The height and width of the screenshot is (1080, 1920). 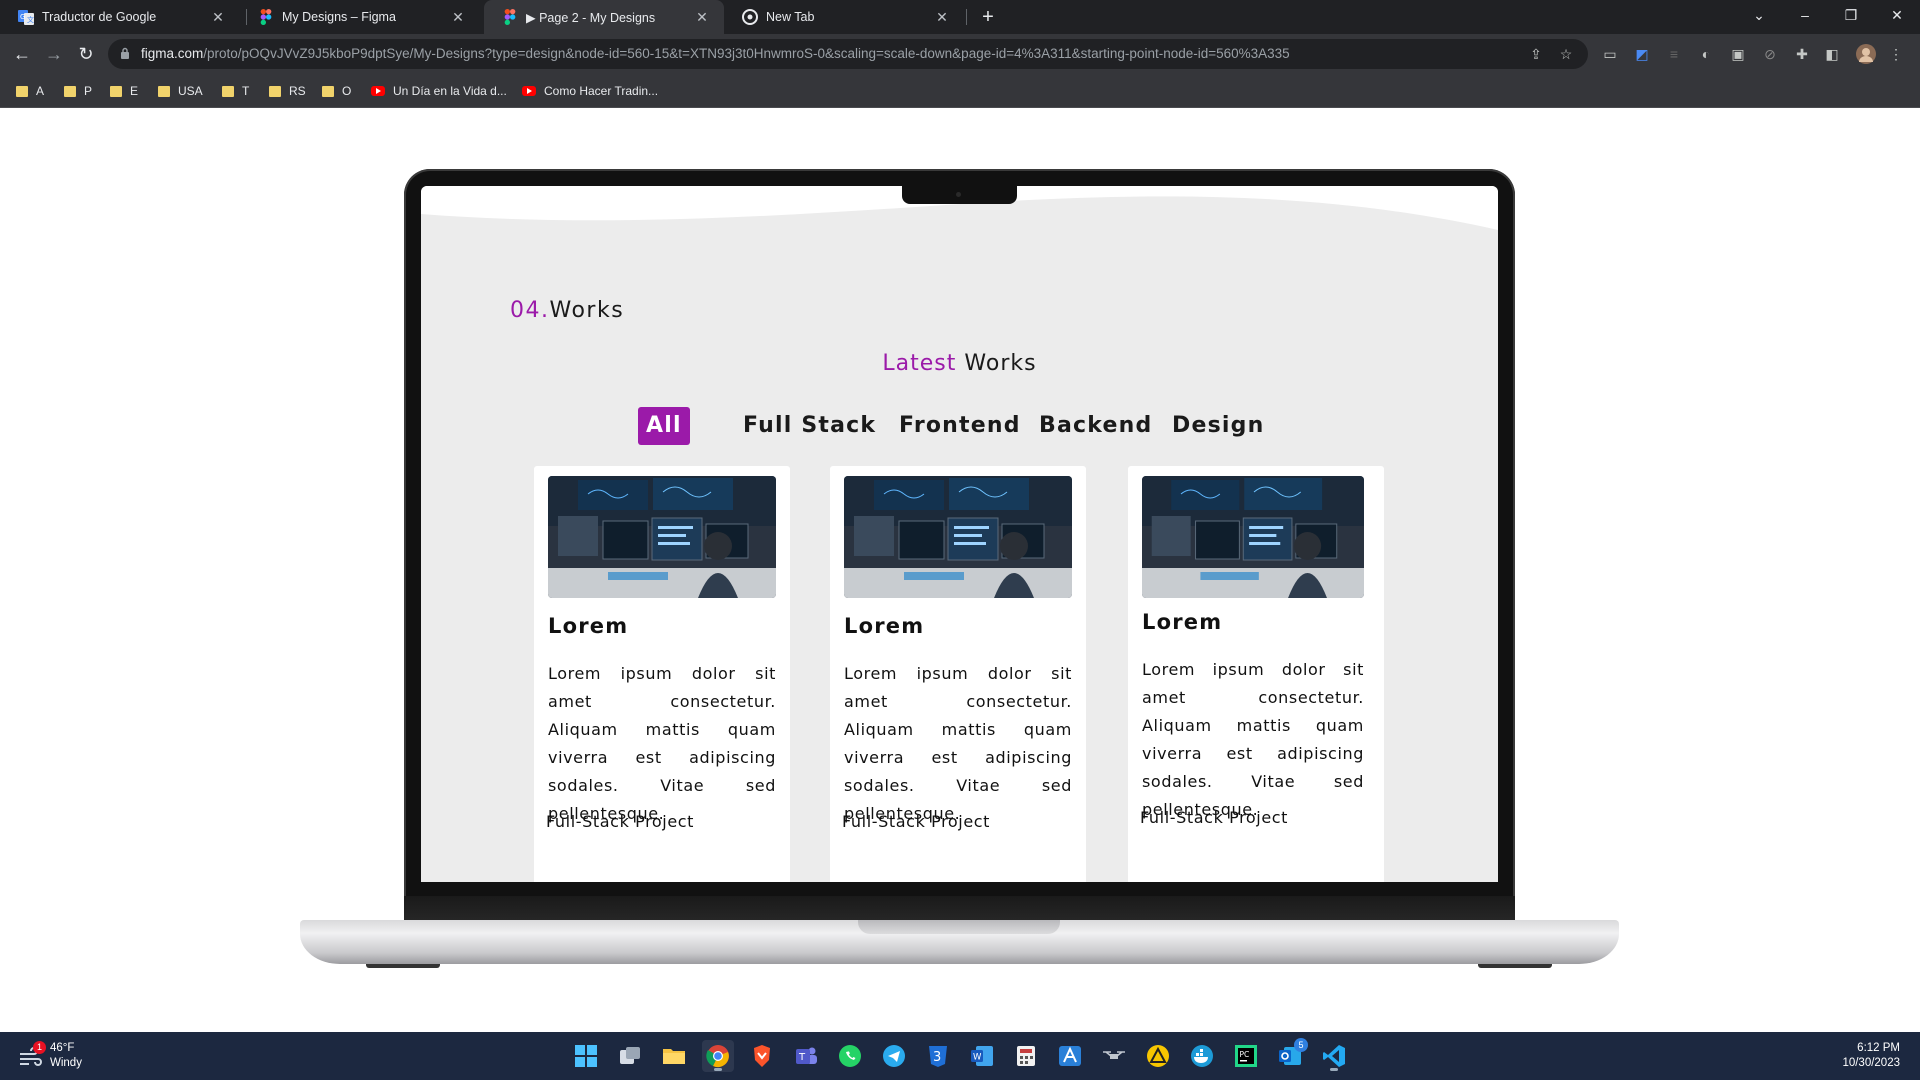 What do you see at coordinates (674, 1056) in the screenshot?
I see `file-explorer-icon` at bounding box center [674, 1056].